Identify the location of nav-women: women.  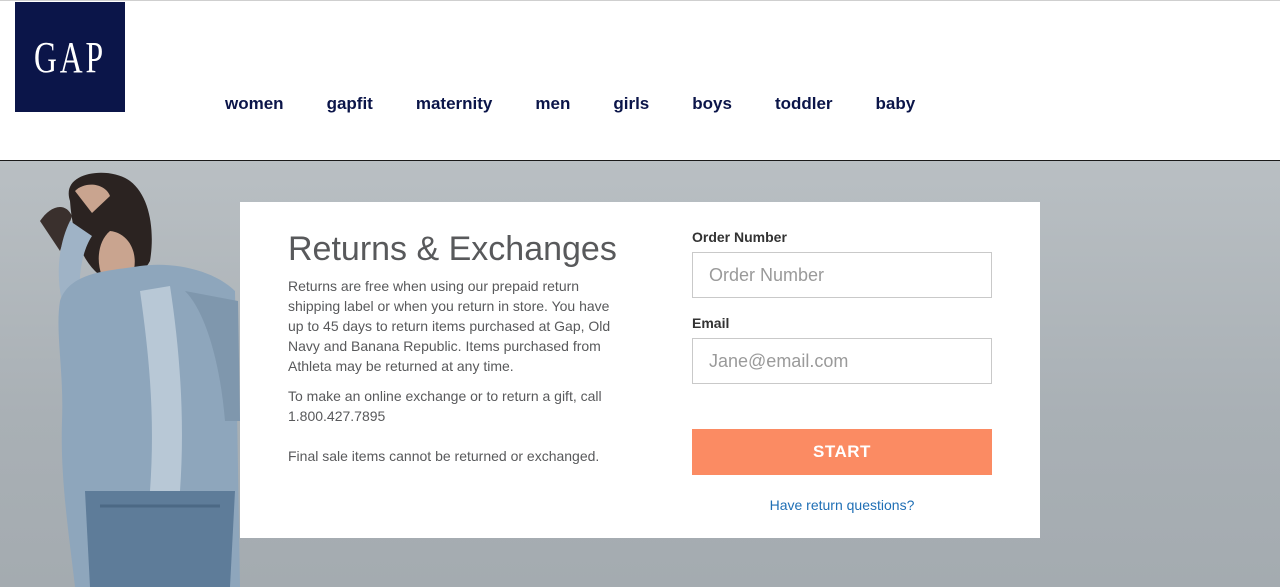
(254, 104).